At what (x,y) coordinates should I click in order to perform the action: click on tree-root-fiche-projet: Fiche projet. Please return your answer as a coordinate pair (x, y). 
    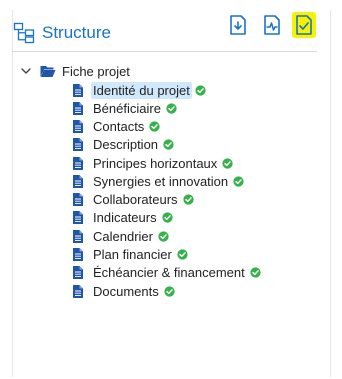
    Looking at the image, I should click on (75, 71).